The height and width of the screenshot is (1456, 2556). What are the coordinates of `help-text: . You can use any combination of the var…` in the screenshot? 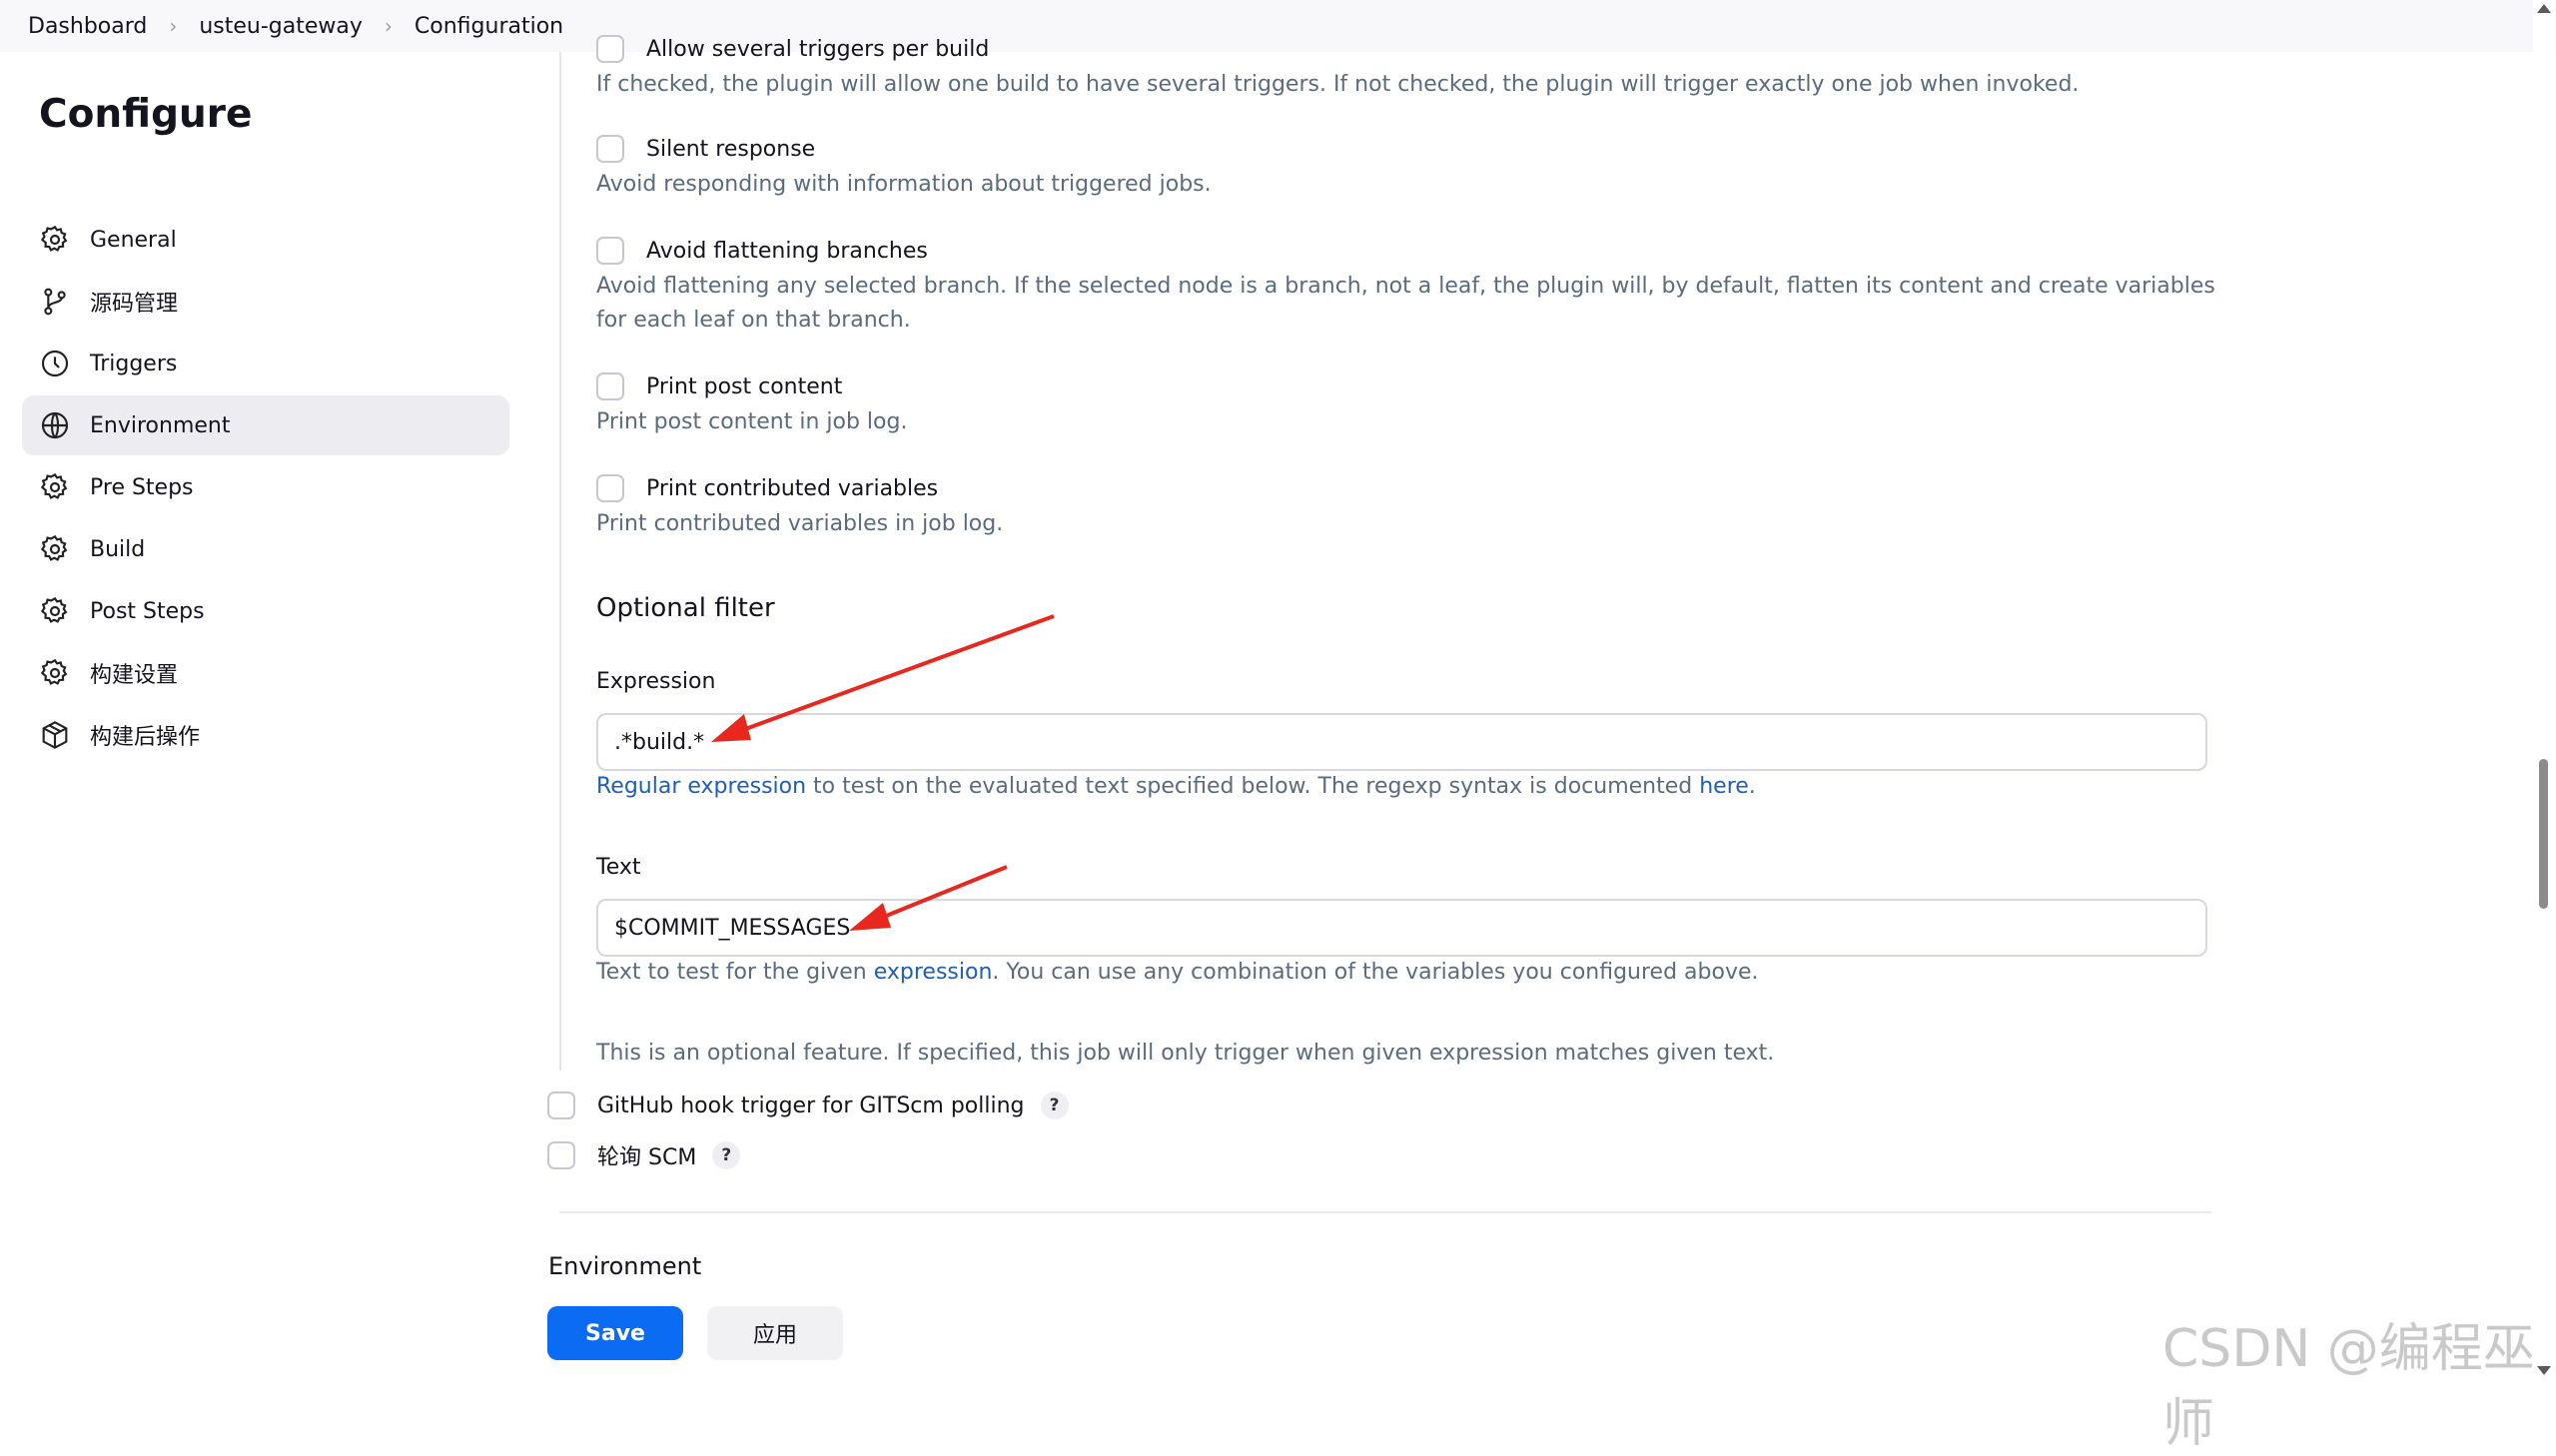 It's located at (1375, 972).